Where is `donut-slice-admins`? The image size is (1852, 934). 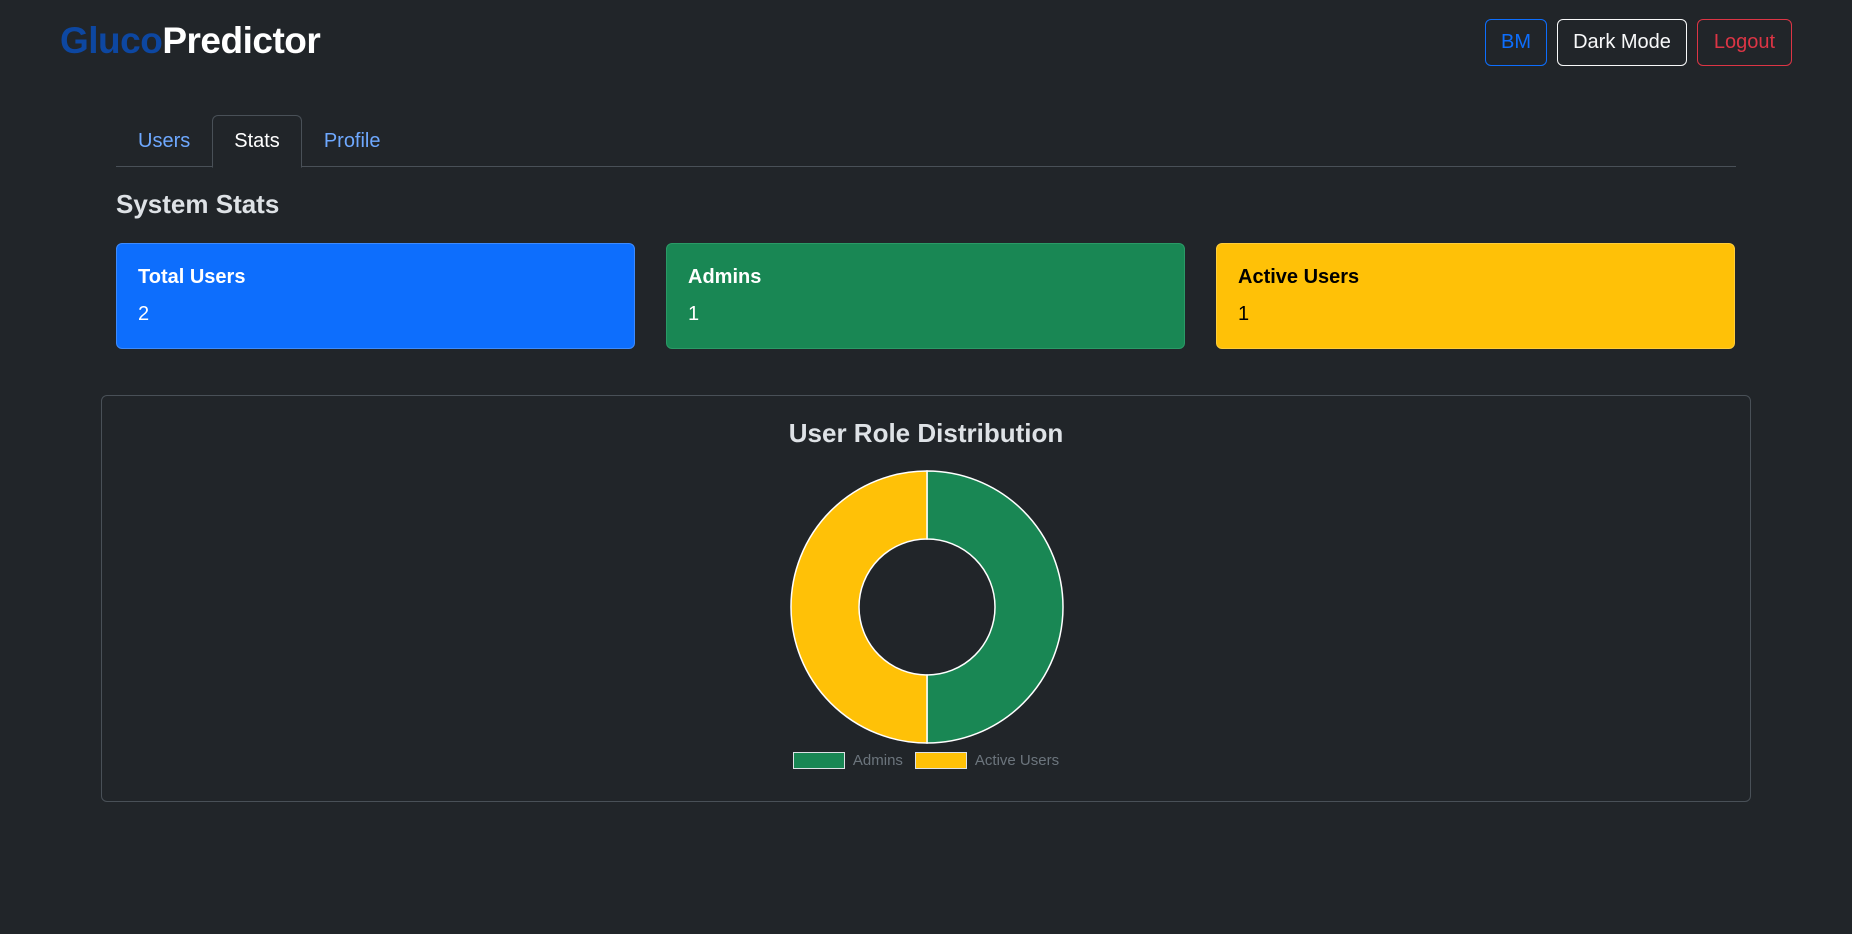 donut-slice-admins is located at coordinates (995, 607).